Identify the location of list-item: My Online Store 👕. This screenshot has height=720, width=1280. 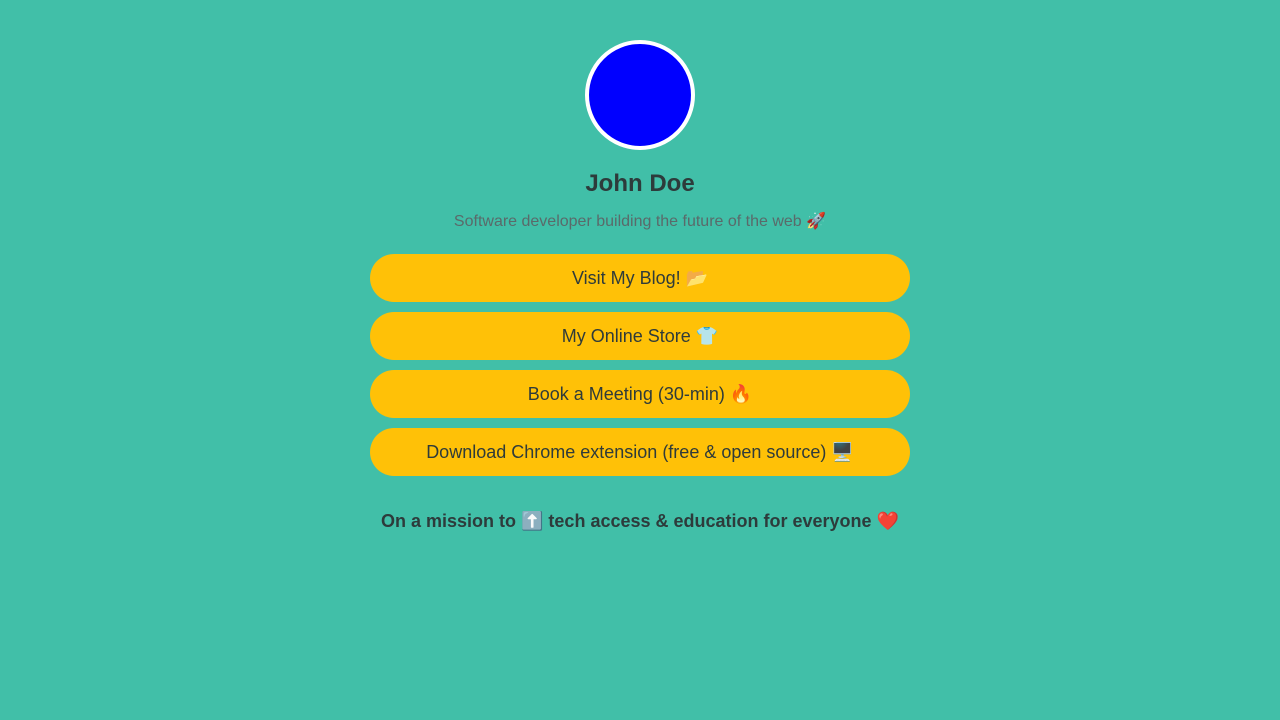
(640, 336).